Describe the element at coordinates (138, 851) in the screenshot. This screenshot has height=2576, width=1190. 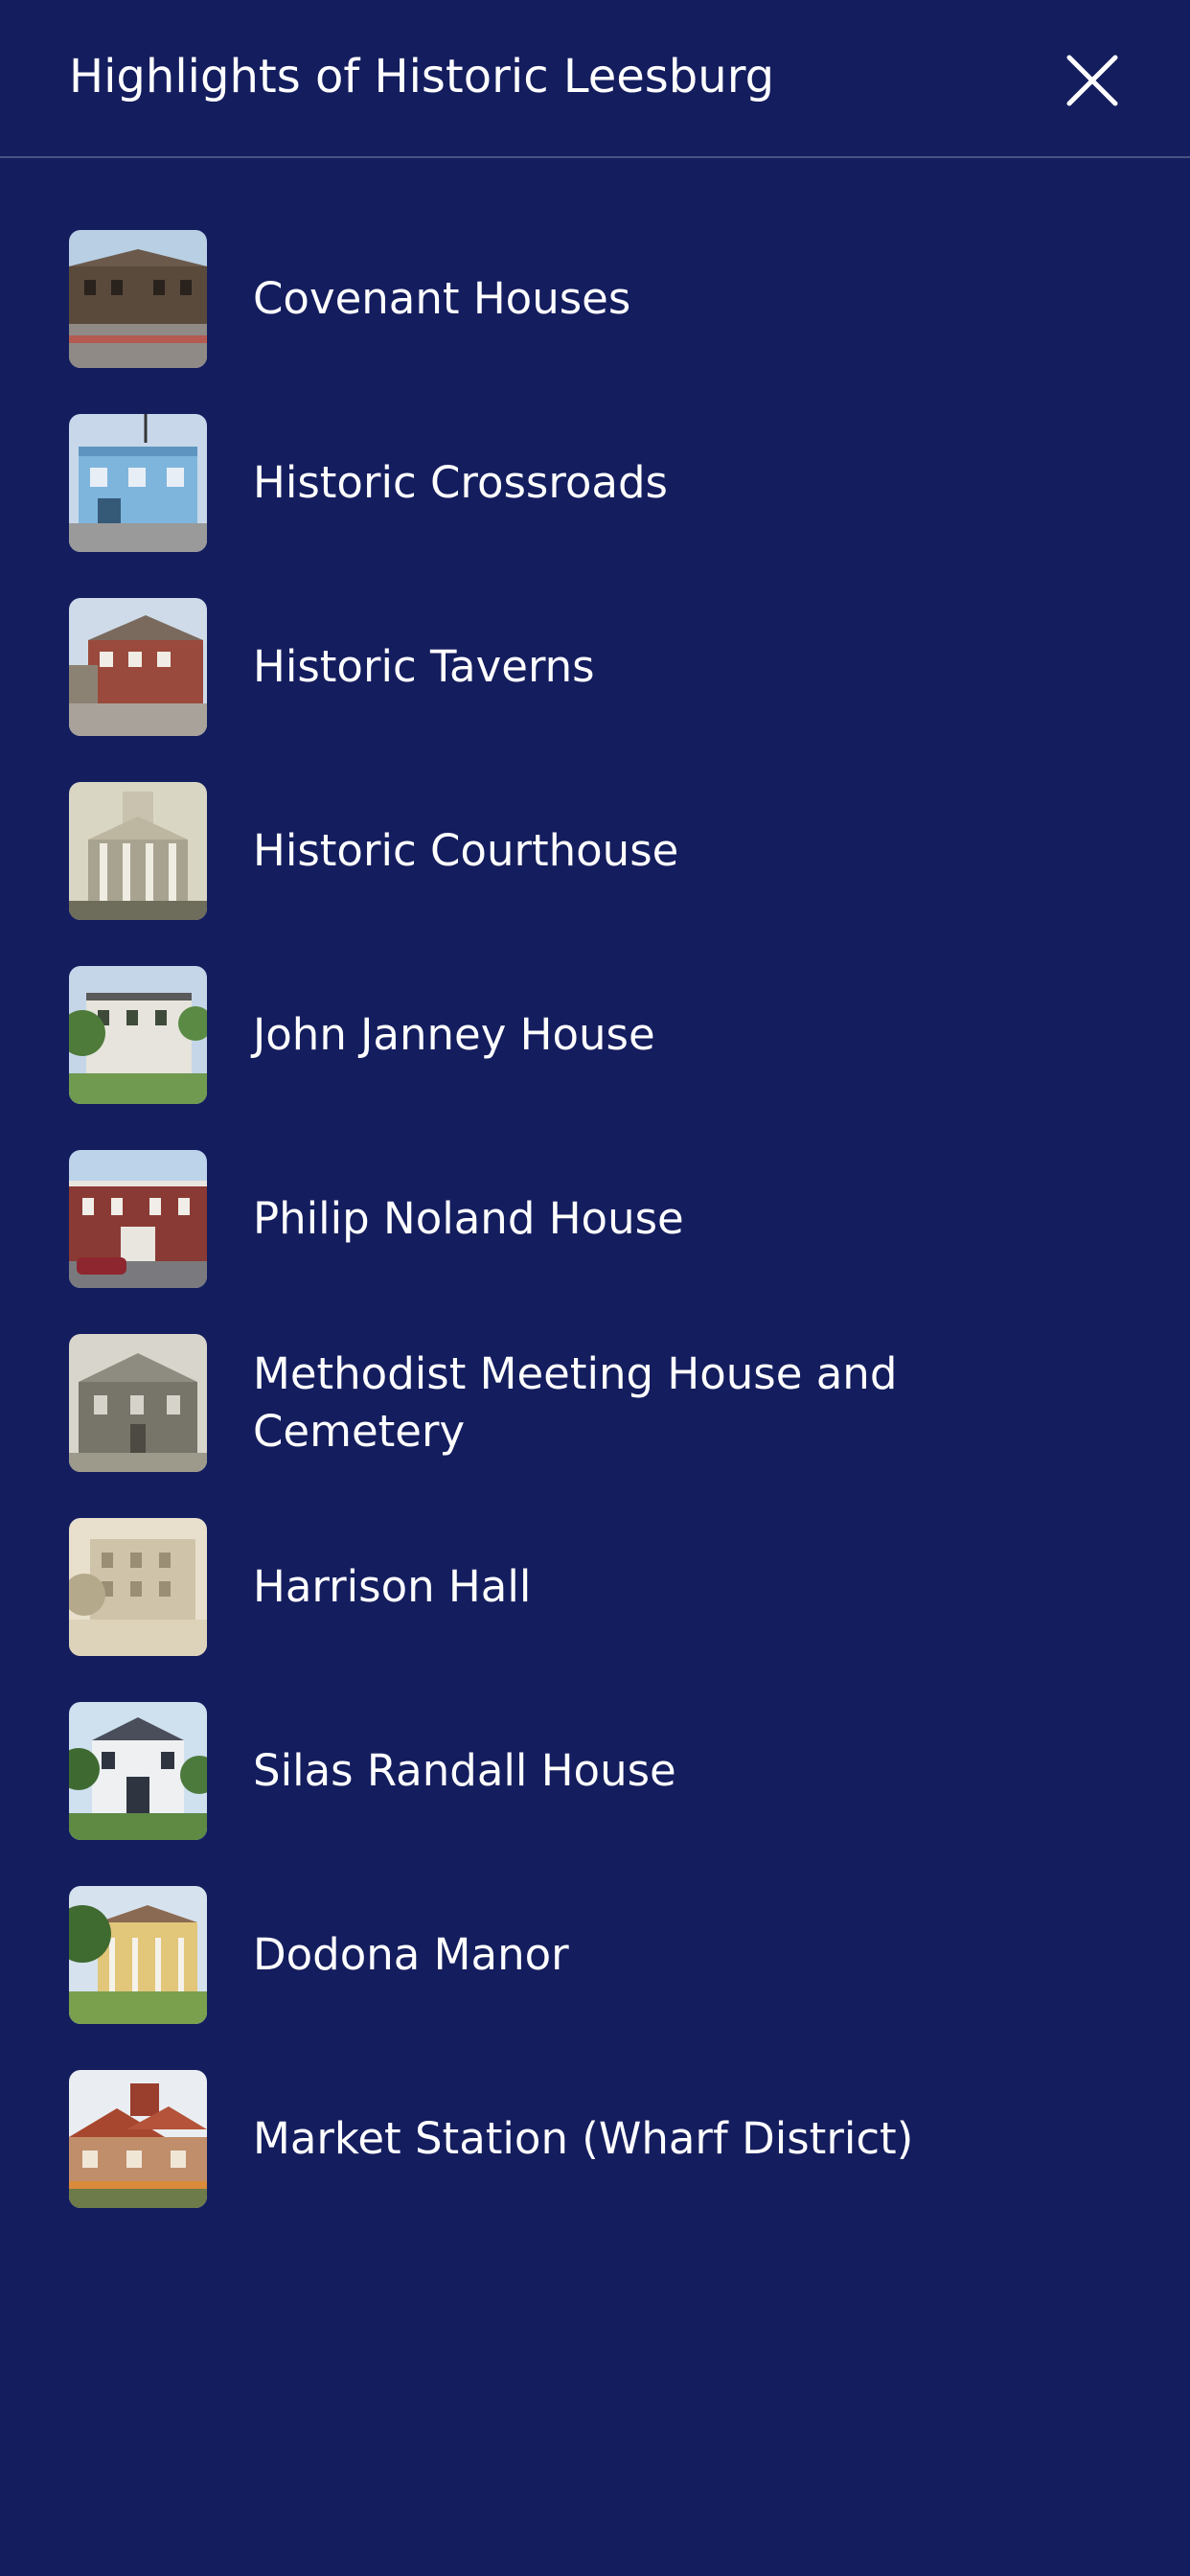
I see `historic-courthouse-photo-thumbnail` at that location.